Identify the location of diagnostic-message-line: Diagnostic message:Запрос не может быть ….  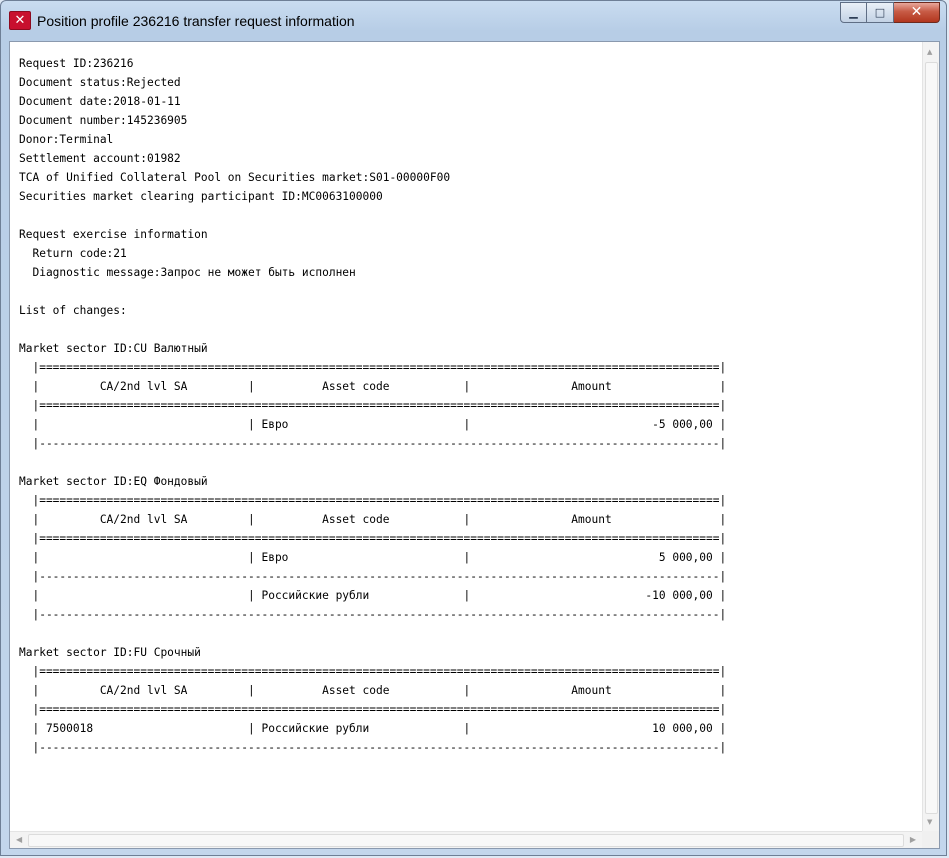
(187, 272).